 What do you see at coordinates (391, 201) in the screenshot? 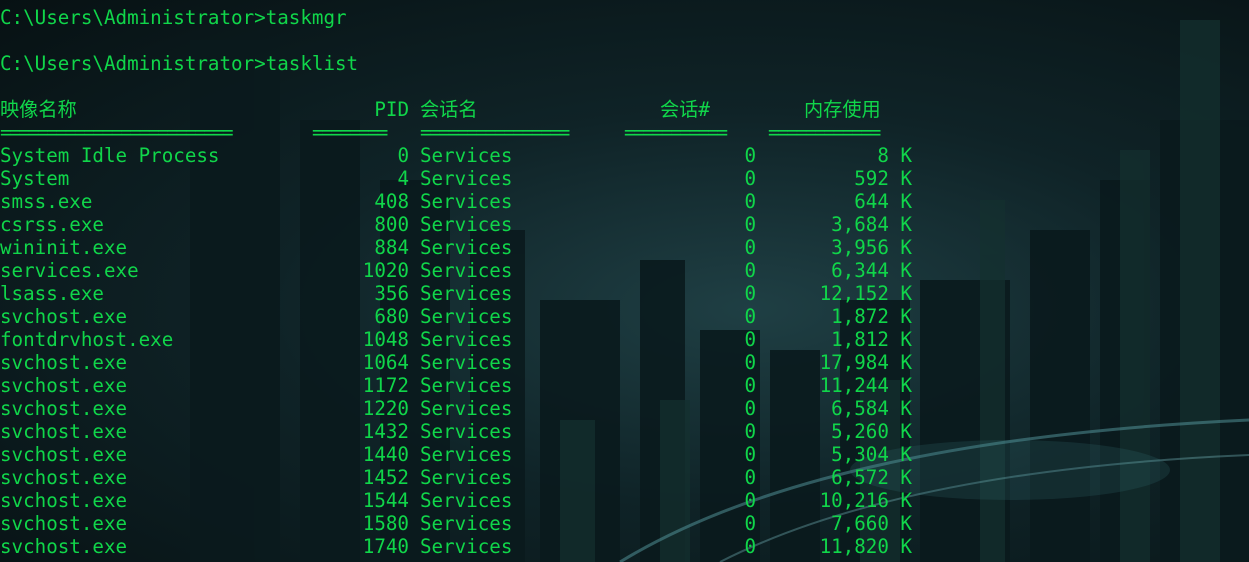
I see `pid-cell: 408` at bounding box center [391, 201].